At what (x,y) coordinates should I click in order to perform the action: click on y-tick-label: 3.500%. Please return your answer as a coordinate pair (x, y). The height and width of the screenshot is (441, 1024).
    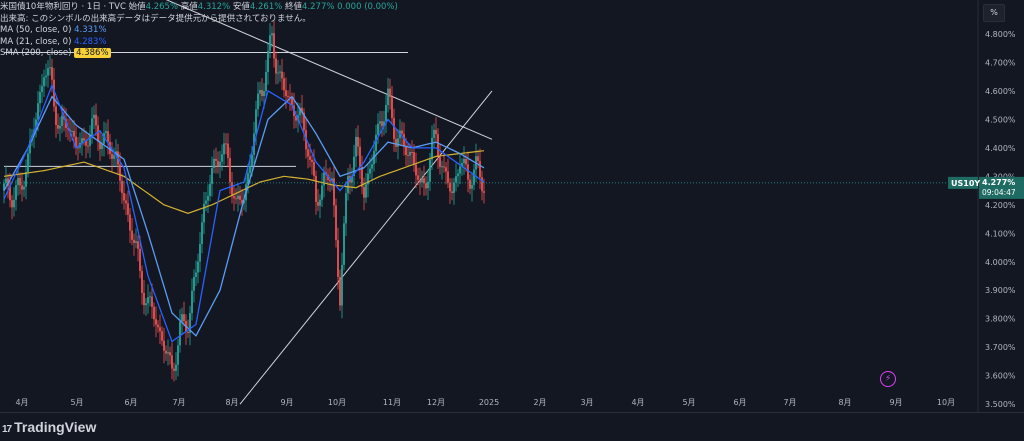
    Looking at the image, I should click on (1000, 404).